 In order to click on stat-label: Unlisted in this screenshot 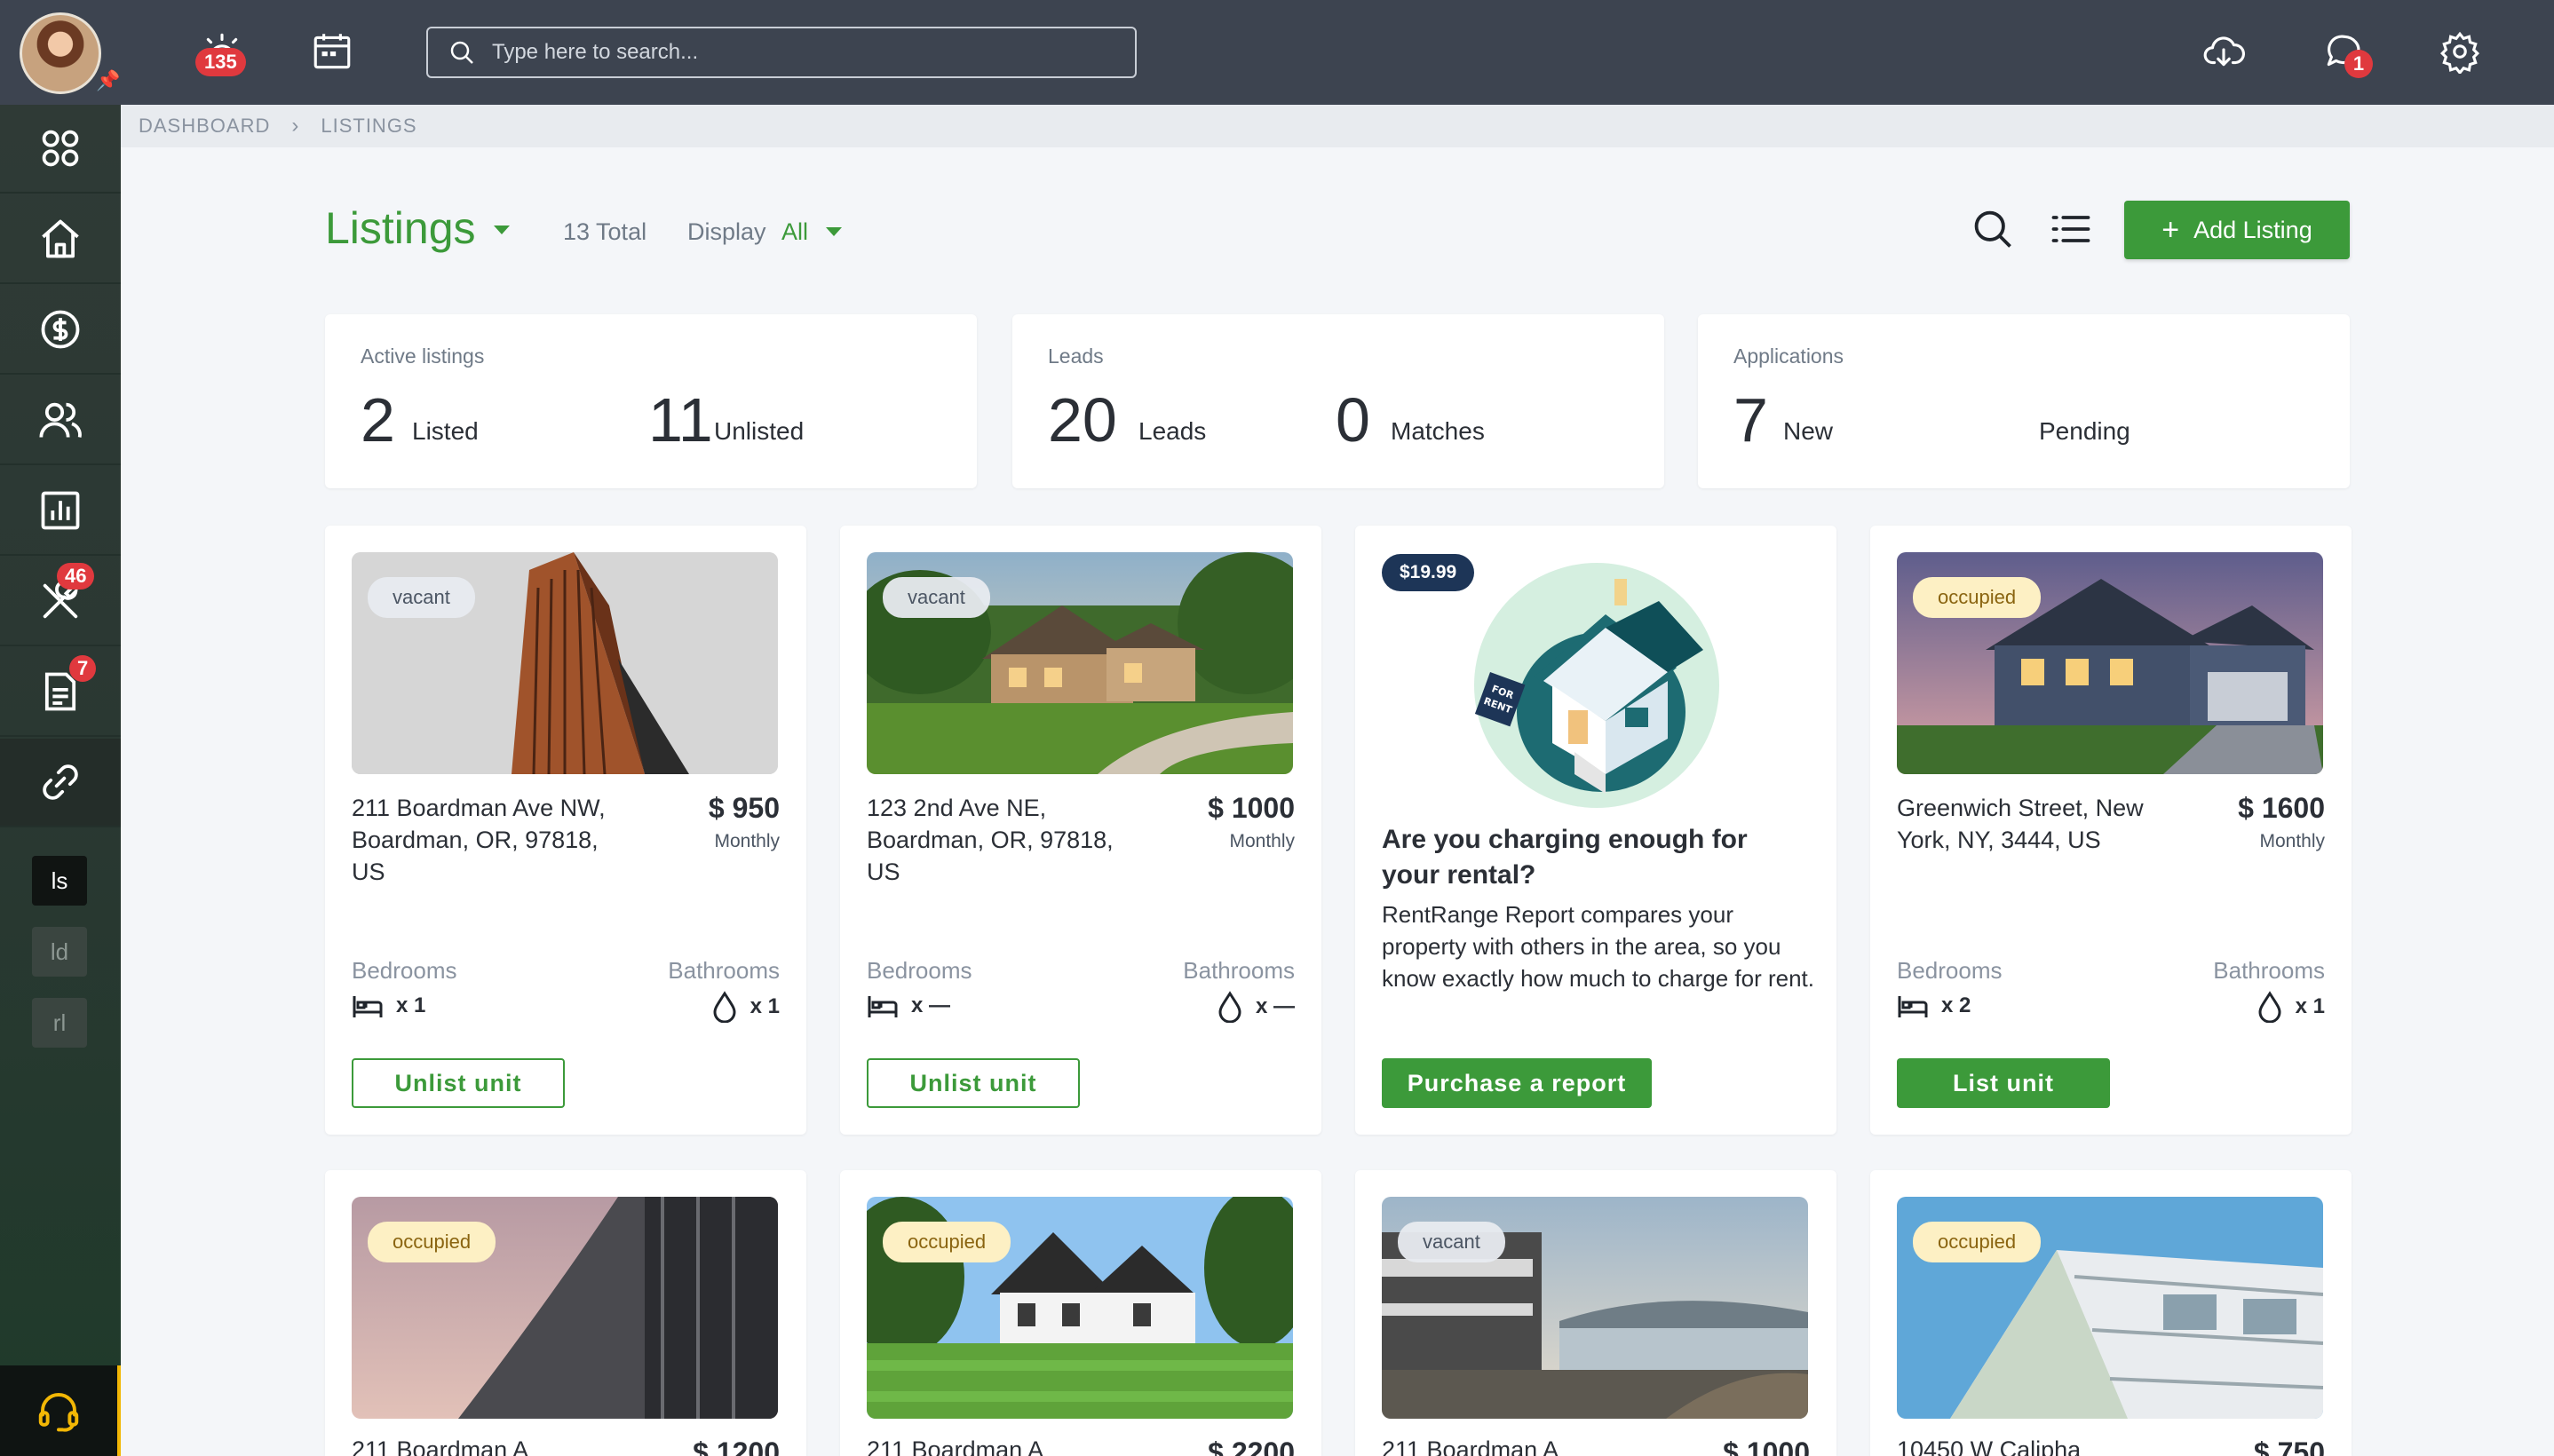, I will do `click(759, 431)`.